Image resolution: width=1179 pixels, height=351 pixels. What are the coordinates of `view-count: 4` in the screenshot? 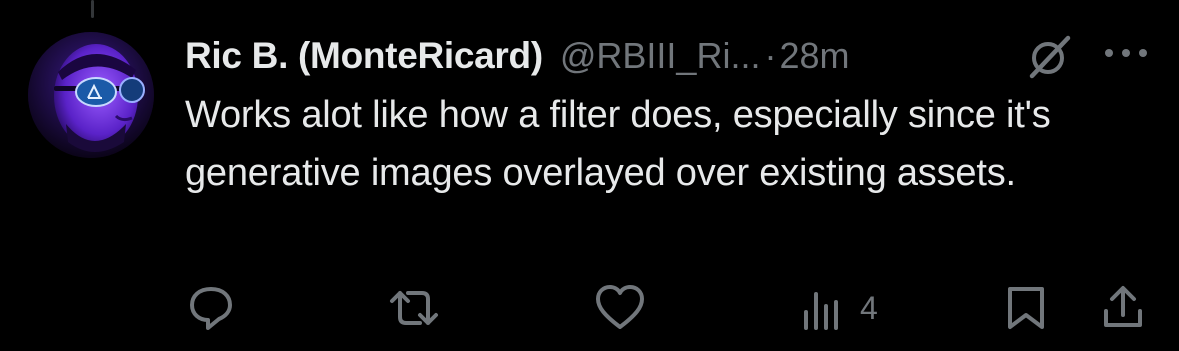 It's located at (869, 307).